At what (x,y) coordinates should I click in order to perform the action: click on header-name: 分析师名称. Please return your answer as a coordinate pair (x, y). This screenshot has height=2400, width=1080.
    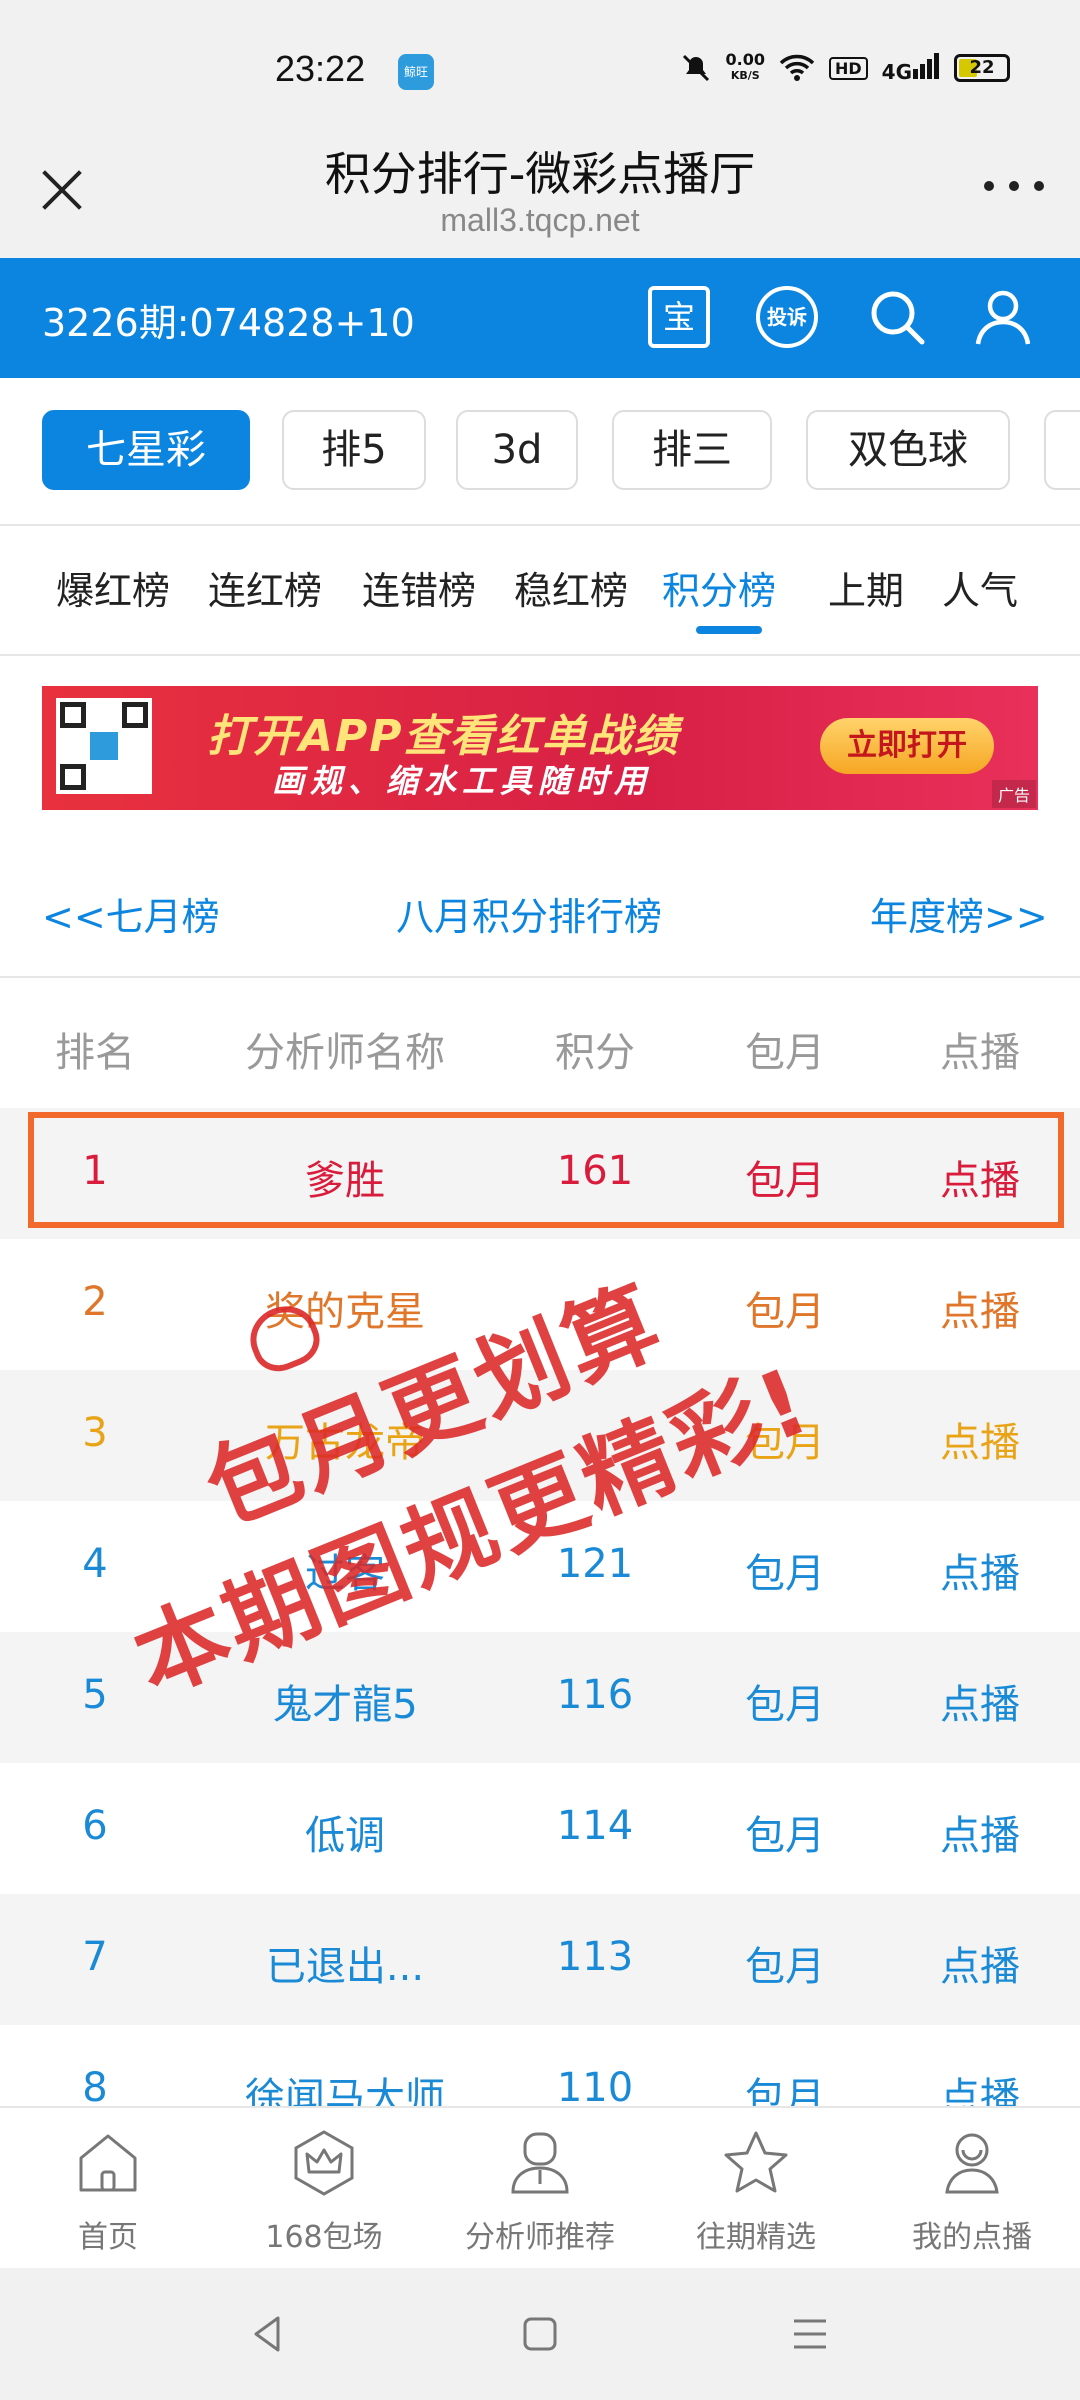
    Looking at the image, I should click on (345, 1053).